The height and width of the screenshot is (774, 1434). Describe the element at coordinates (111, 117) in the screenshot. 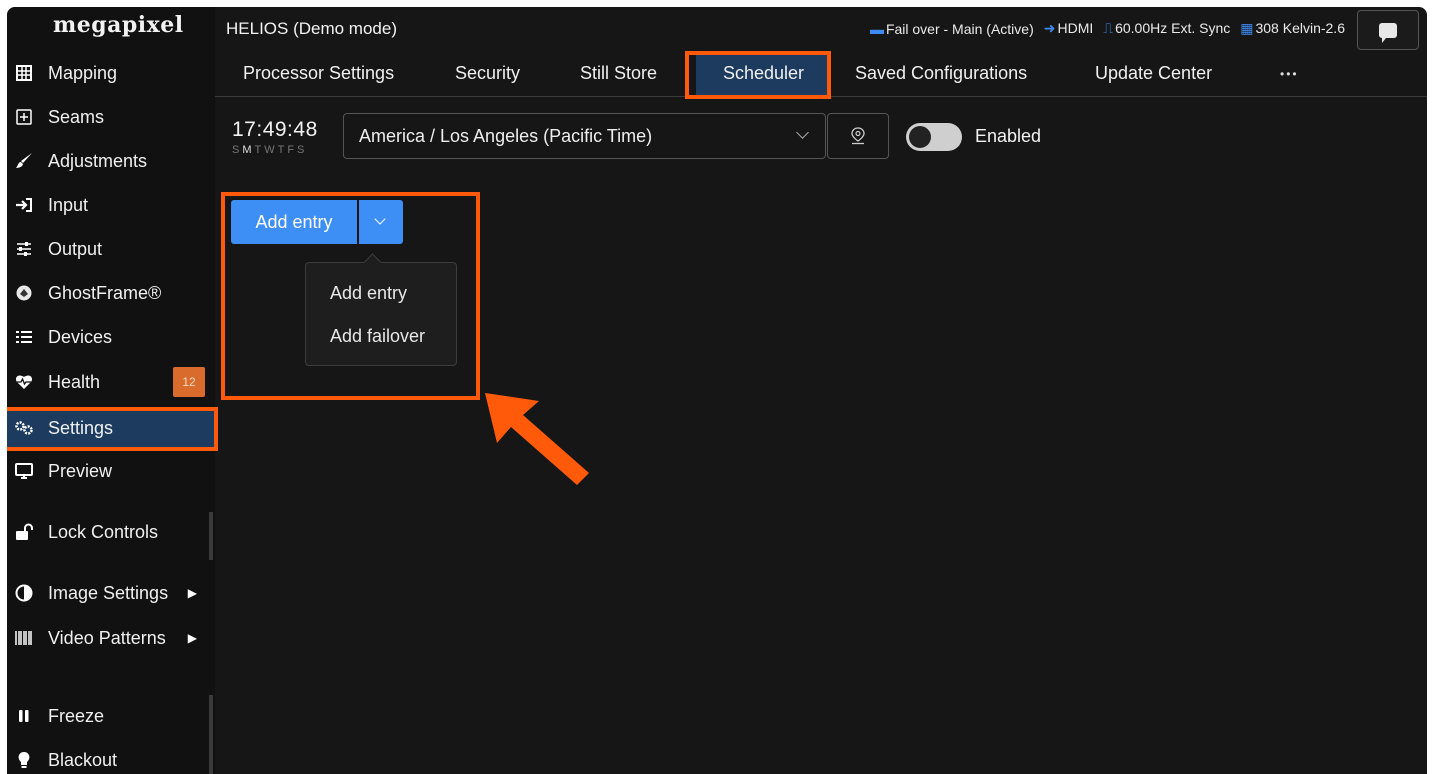

I see `sidebar-item-seams: Seams` at that location.